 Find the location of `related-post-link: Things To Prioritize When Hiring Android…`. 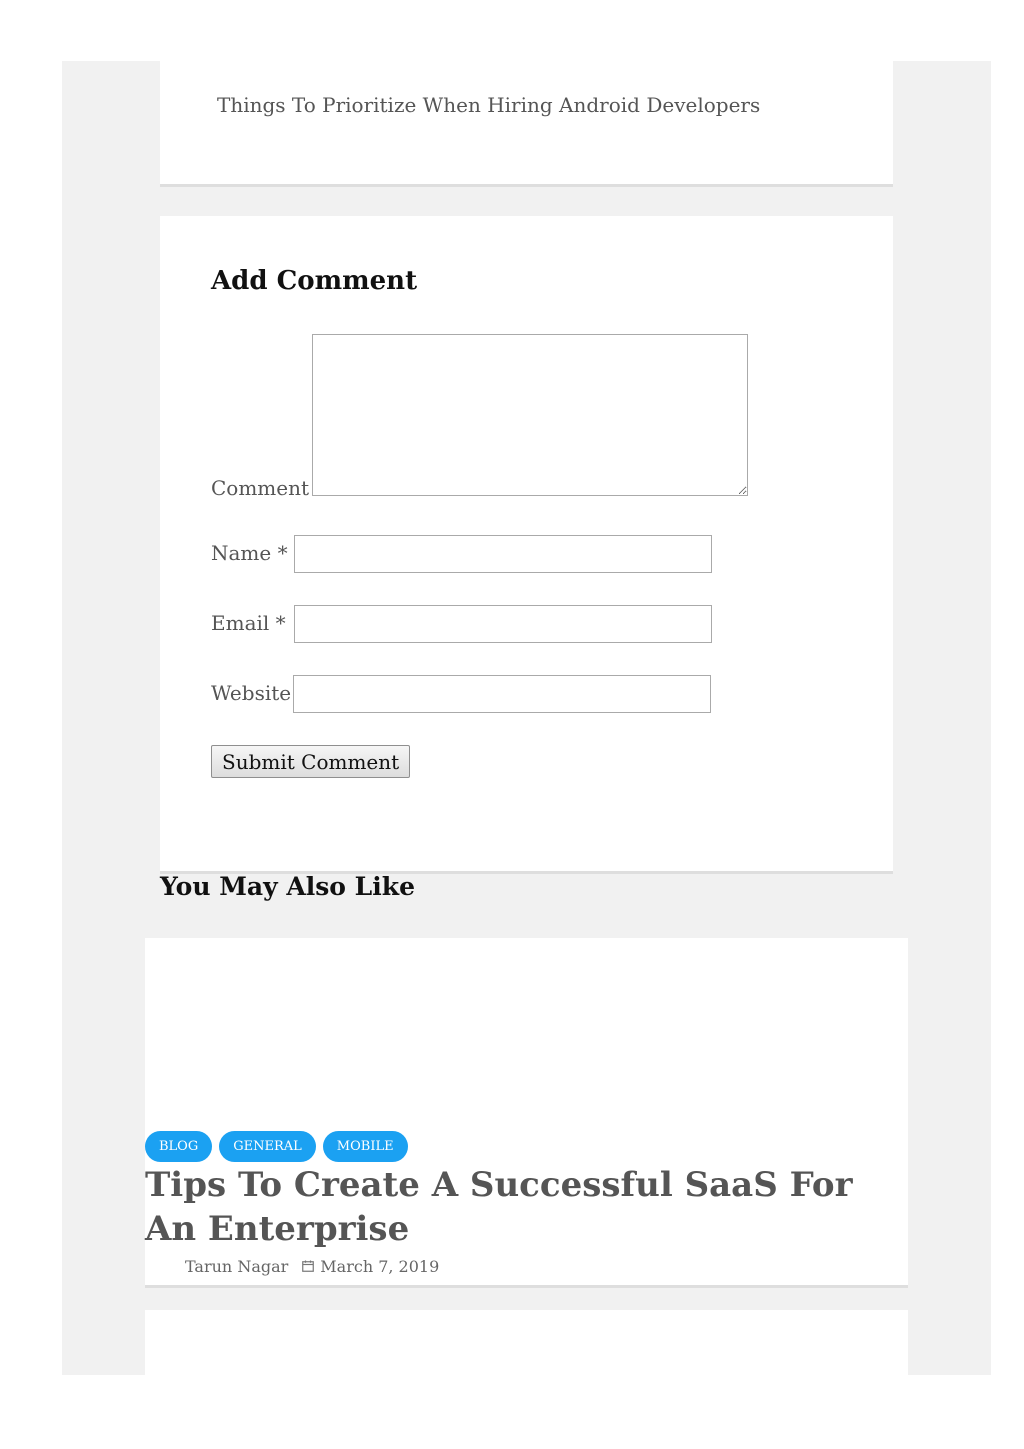

related-post-link: Things To Prioritize When Hiring Android… is located at coordinates (488, 105).